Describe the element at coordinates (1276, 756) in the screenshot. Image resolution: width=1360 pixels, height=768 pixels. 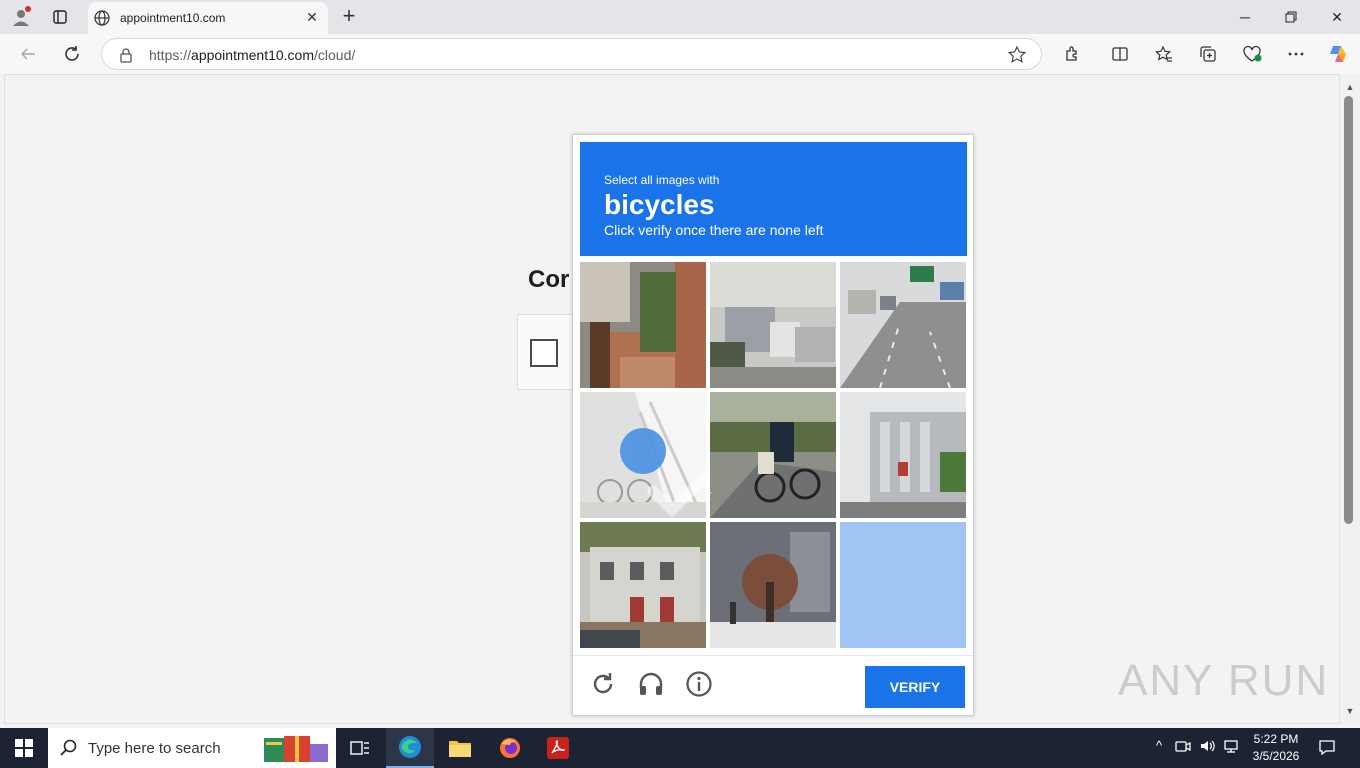
I see `clock-date: 3/5/2026` at that location.